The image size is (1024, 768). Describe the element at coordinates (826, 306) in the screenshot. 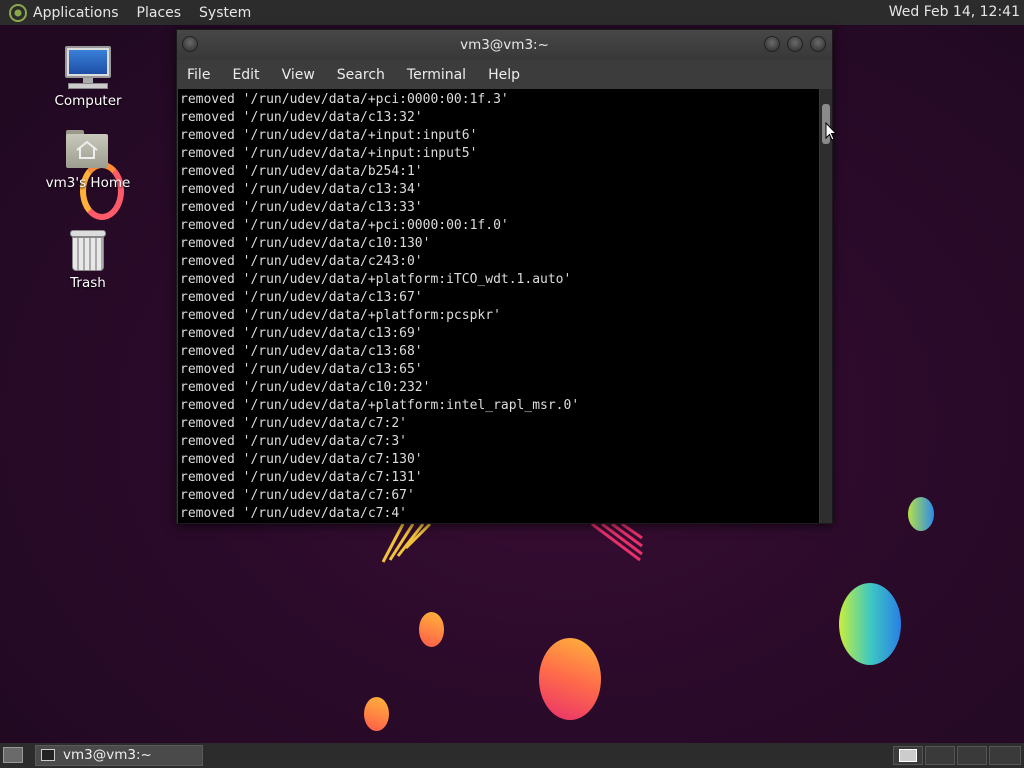

I see `terminal-scrollbar` at that location.